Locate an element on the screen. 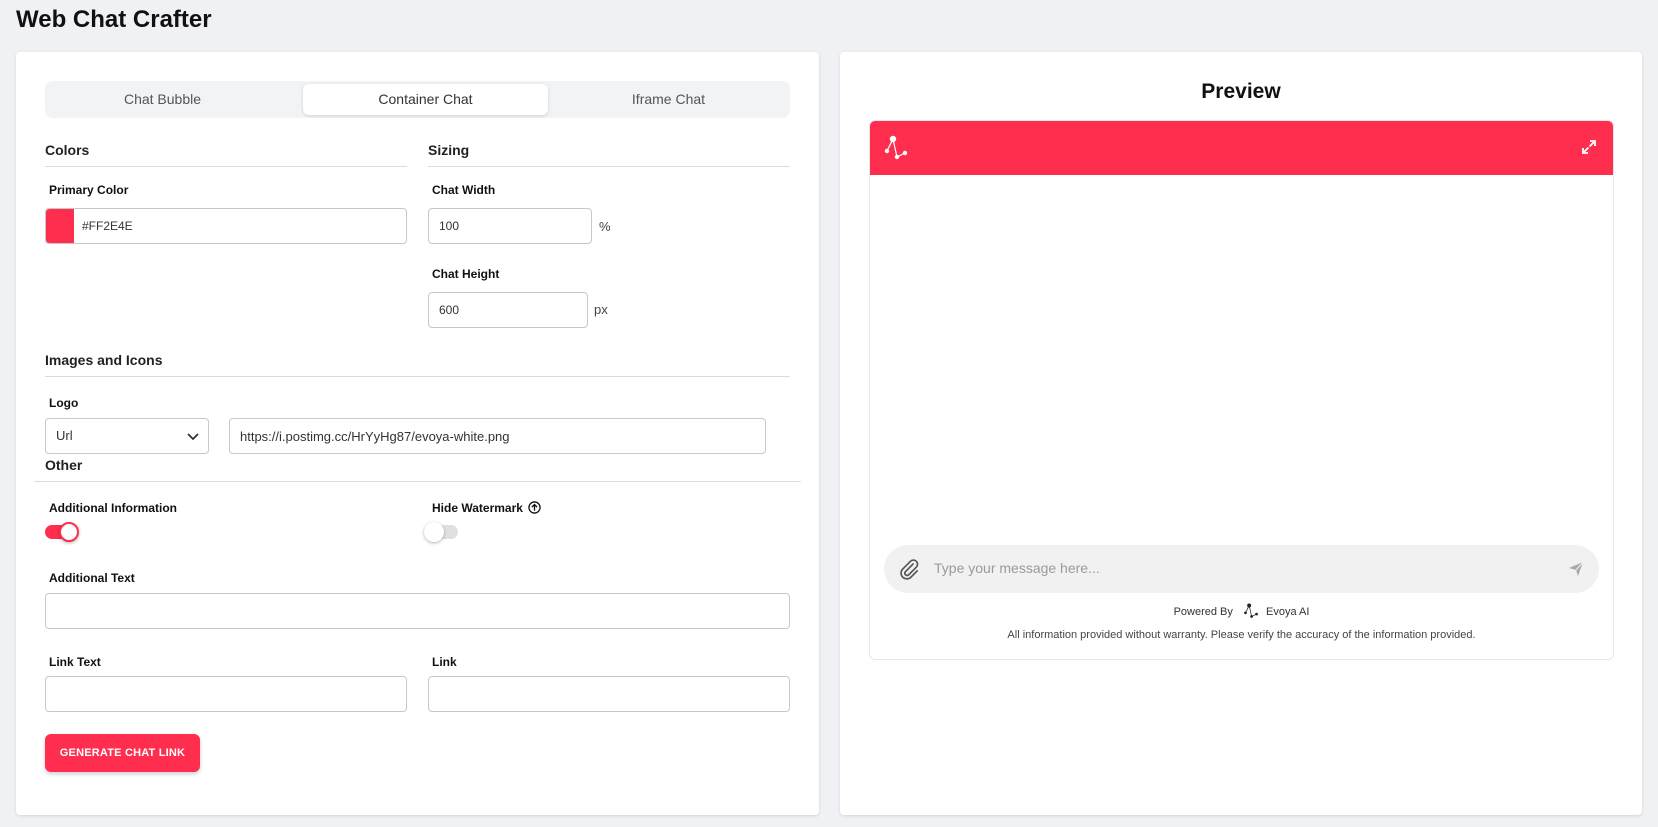  other-section-title: Other is located at coordinates (417, 469).